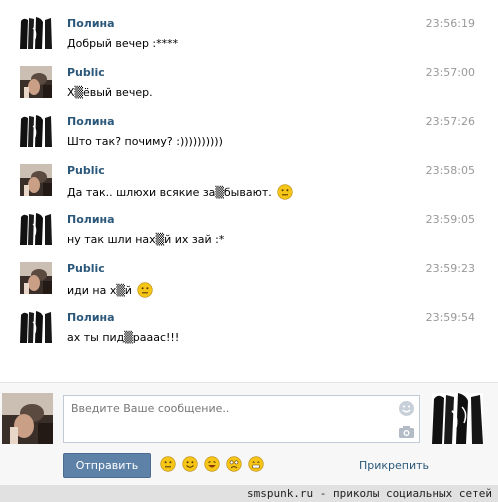 This screenshot has width=498, height=502. Describe the element at coordinates (249, 25) in the screenshot. I see `message-row: Полина 23:56:19 Добрый вечер :****` at that location.